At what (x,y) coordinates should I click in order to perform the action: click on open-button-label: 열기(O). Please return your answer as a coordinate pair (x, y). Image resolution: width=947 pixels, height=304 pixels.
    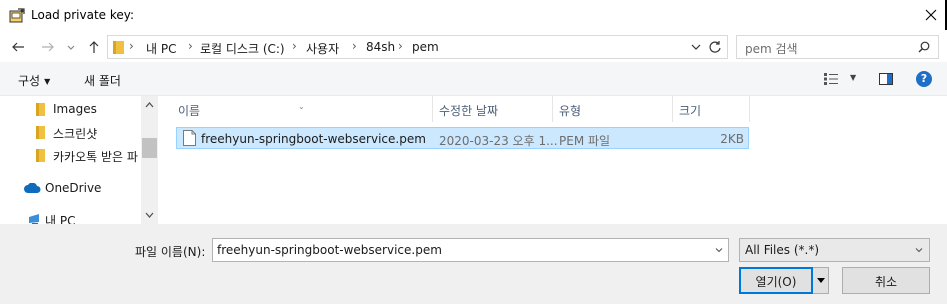
    Looking at the image, I should click on (776, 282).